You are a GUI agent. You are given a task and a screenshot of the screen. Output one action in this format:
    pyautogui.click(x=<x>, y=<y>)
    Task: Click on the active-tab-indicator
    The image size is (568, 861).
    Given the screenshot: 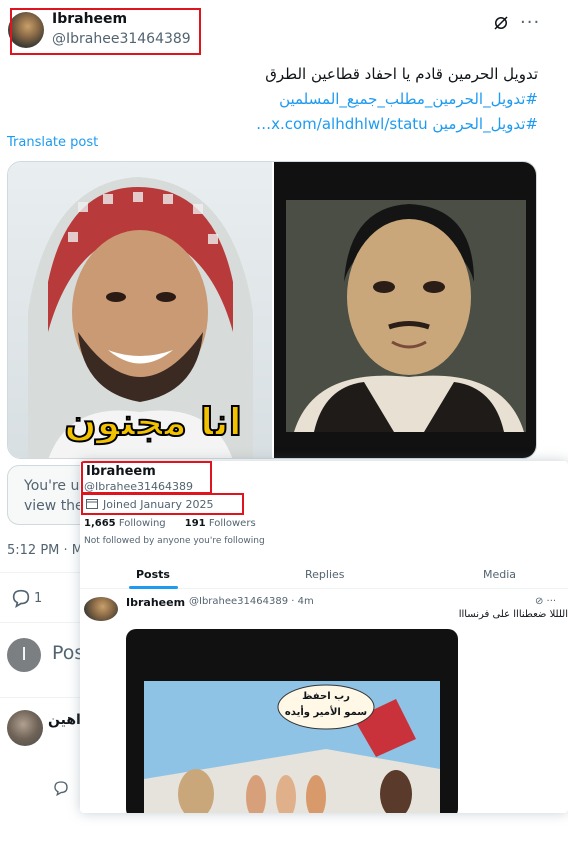 What is the action you would take?
    pyautogui.click(x=153, y=587)
    